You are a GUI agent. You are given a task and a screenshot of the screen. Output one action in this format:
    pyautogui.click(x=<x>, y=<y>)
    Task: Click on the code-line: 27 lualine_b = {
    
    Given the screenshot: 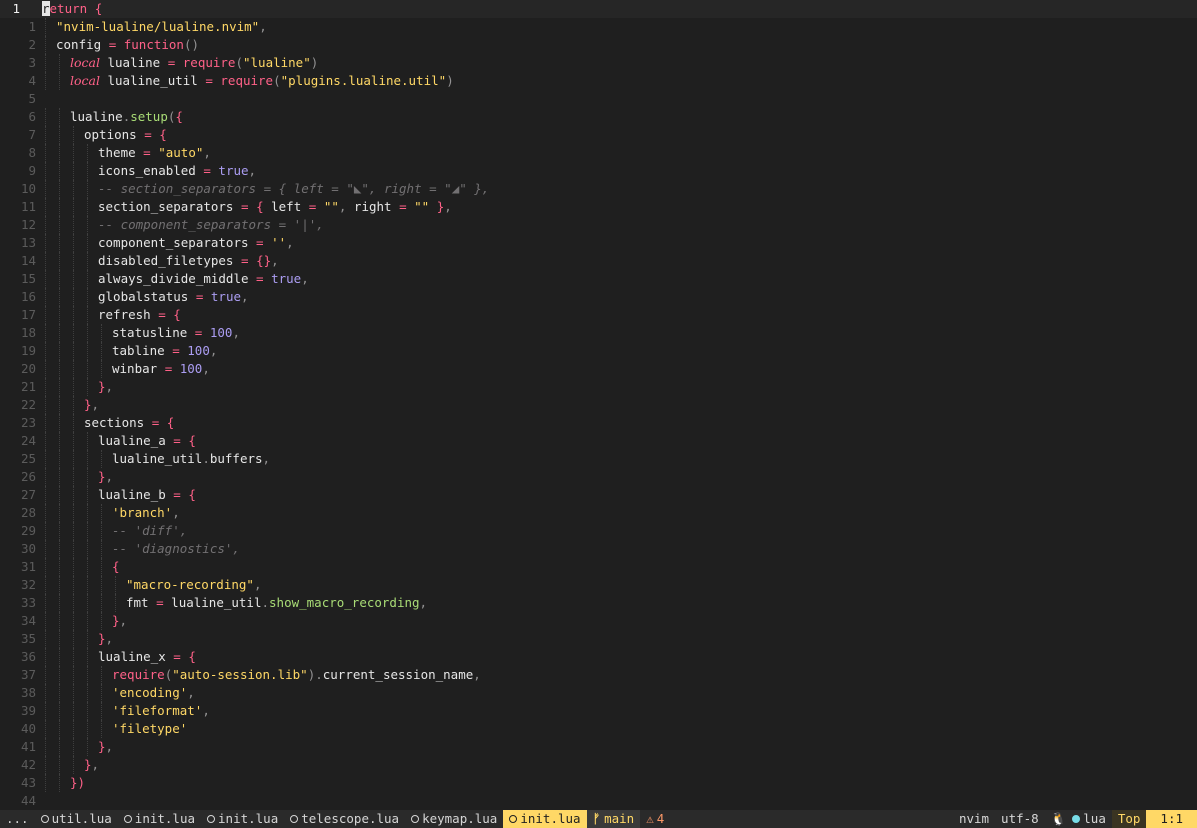 What is the action you would take?
    pyautogui.click(x=598, y=495)
    